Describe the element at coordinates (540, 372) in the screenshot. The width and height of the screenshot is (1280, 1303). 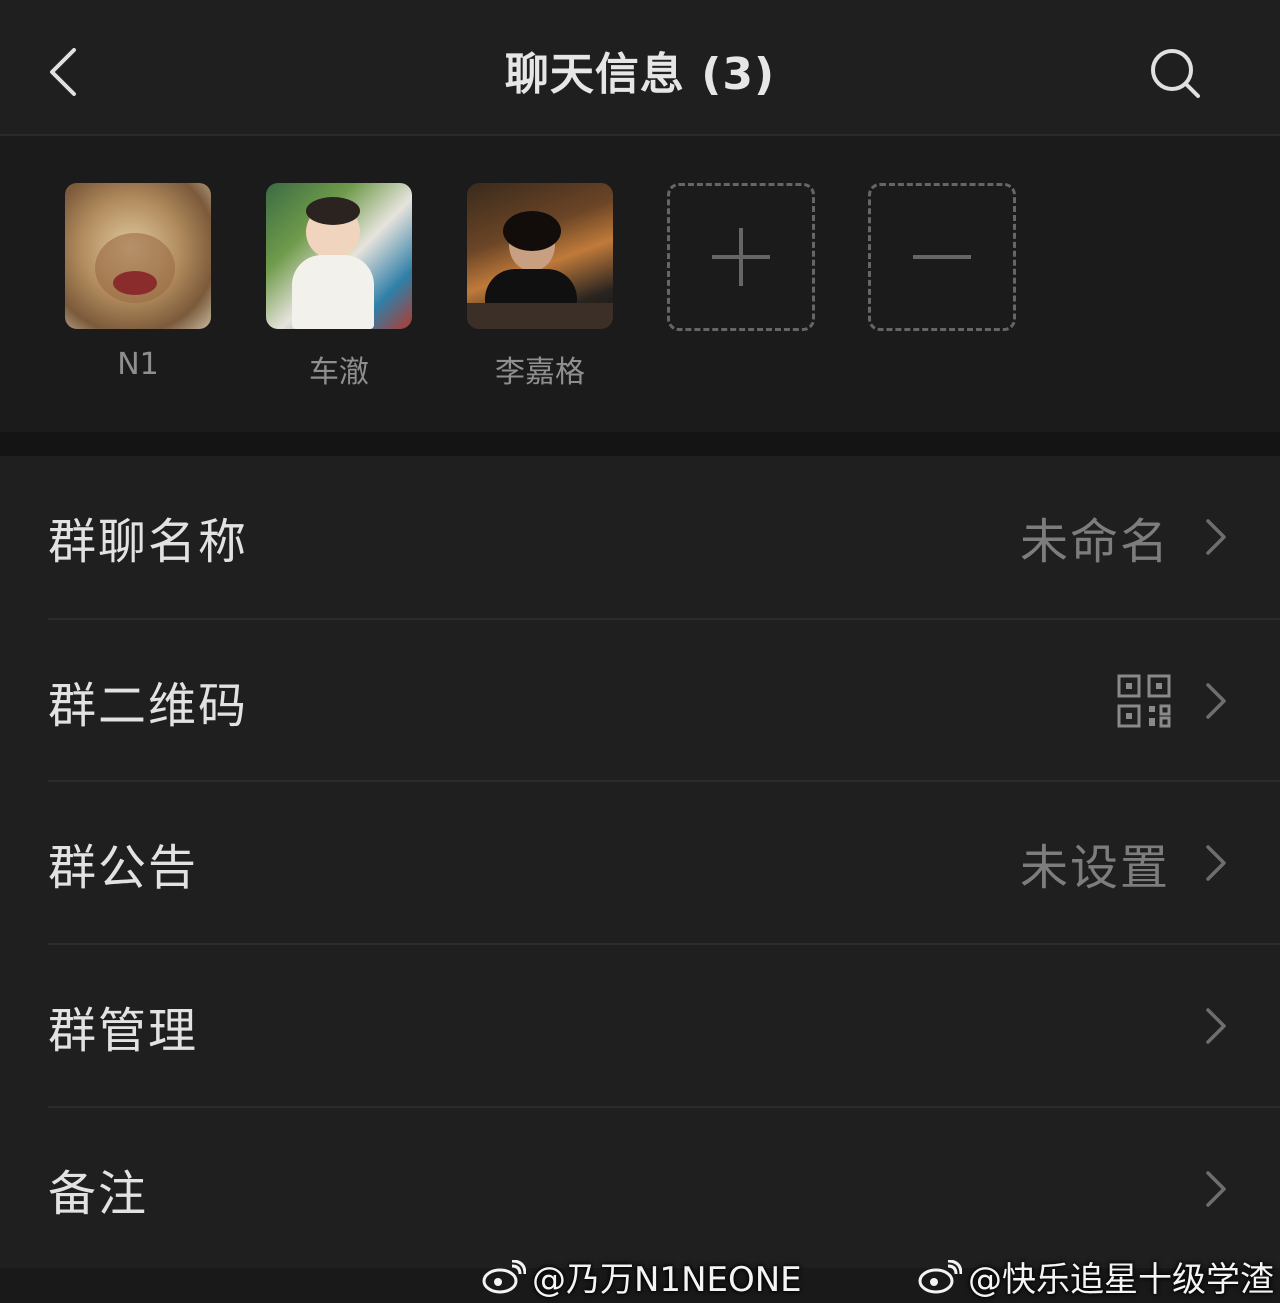
I see `member-name: 李嘉格` at that location.